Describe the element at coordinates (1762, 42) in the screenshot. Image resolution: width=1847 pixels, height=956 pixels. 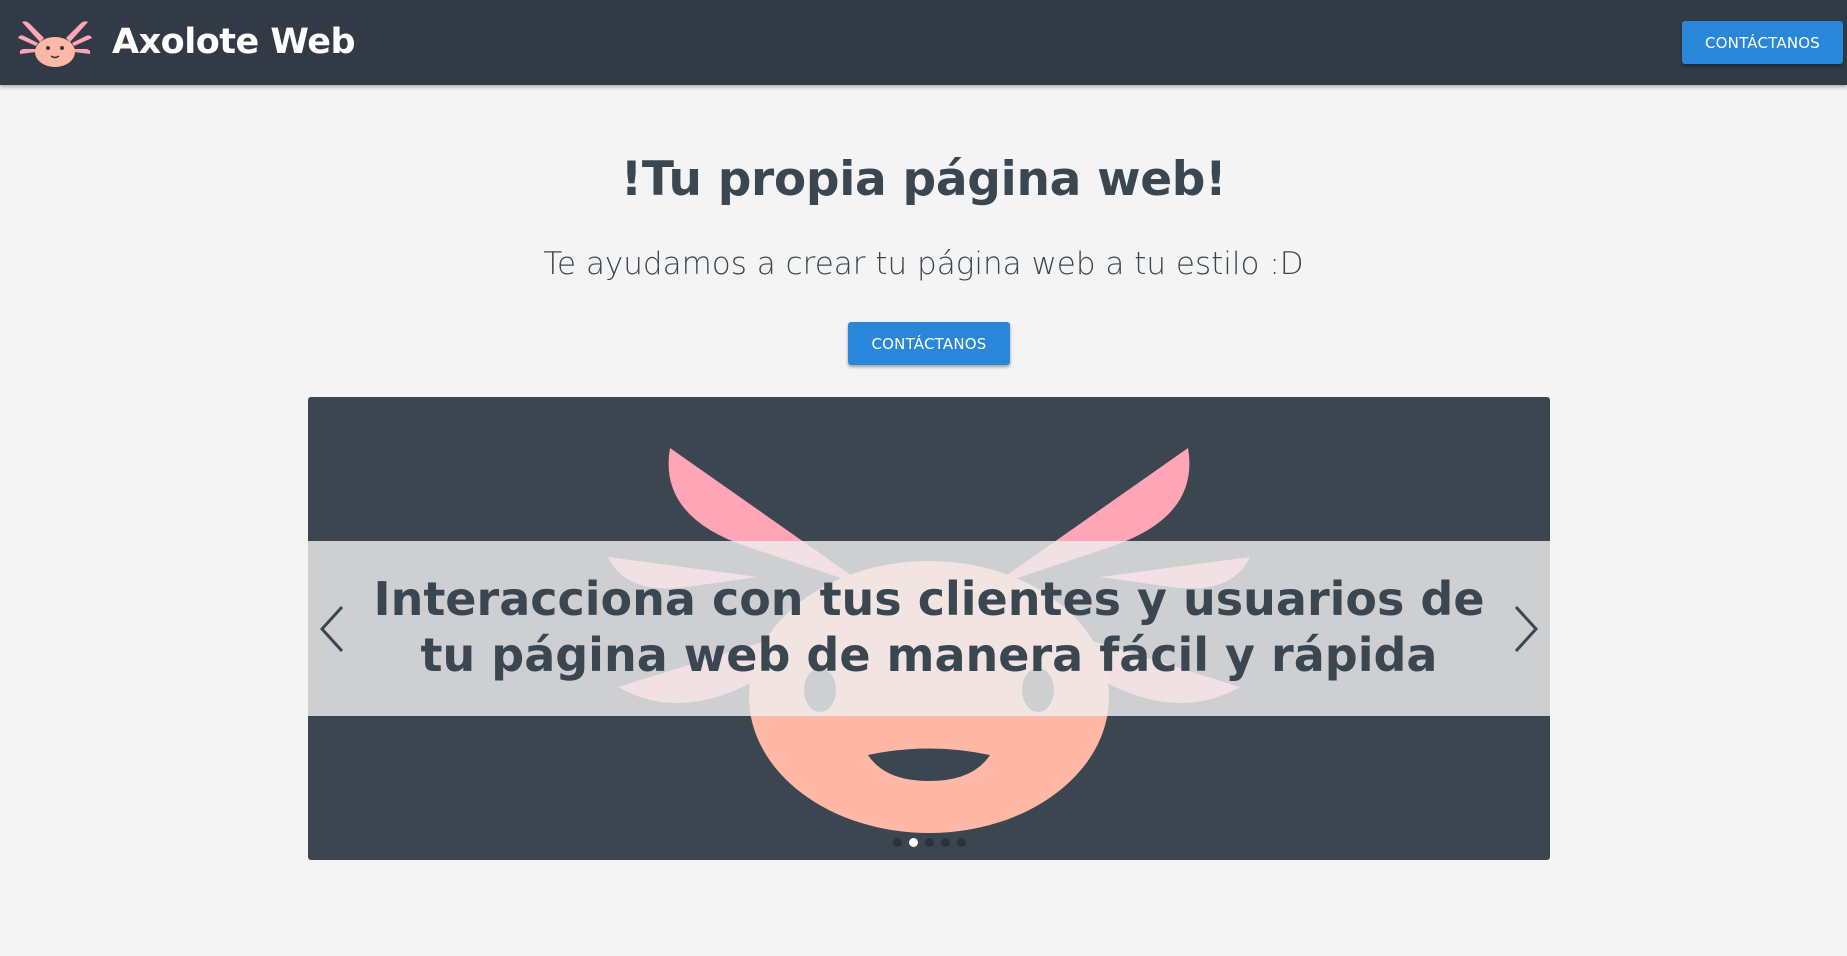
I see `navbar-contact-button: CONTÁCTANOS` at that location.